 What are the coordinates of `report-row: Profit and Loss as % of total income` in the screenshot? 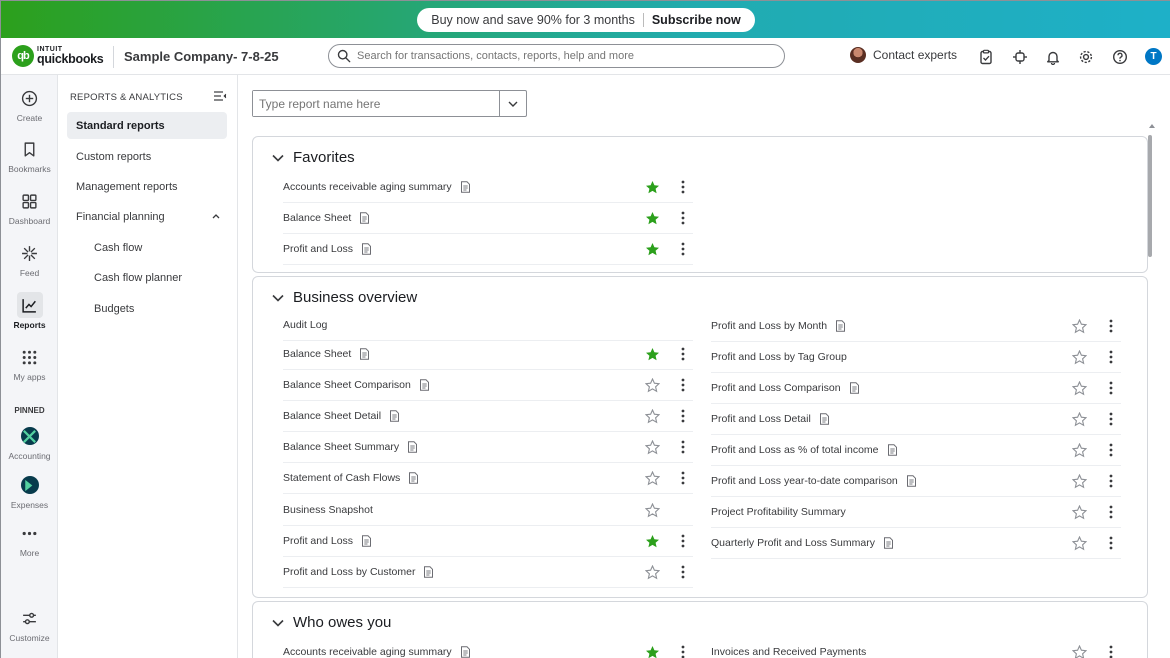 It's located at (916, 450).